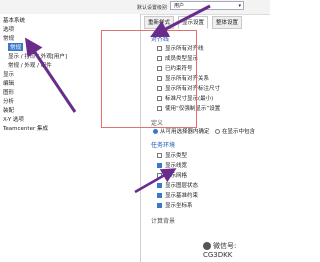 This screenshot has width=320, height=262. What do you see at coordinates (8, 83) in the screenshot?
I see `tree-item: 编辑` at bounding box center [8, 83].